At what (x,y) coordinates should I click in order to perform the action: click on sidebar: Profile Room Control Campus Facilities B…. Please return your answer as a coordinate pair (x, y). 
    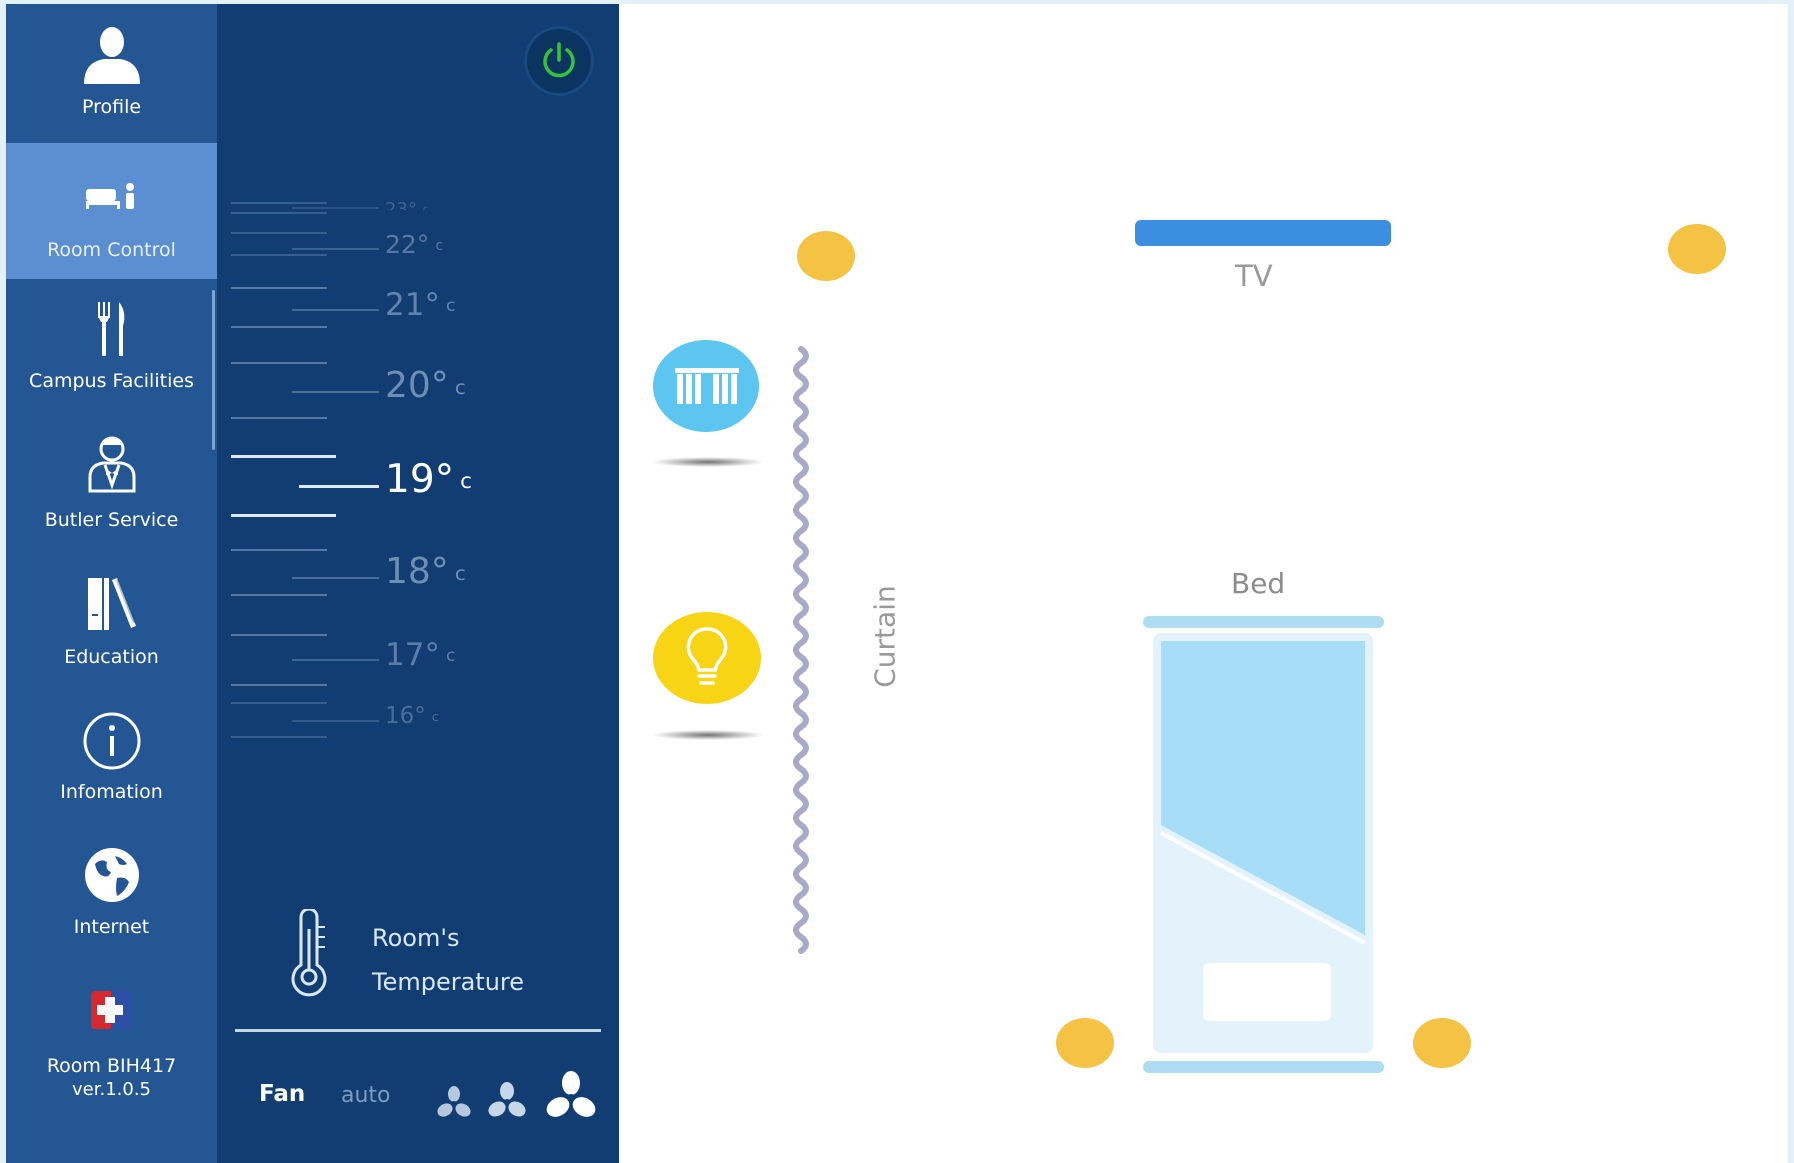
    Looking at the image, I should click on (111, 583).